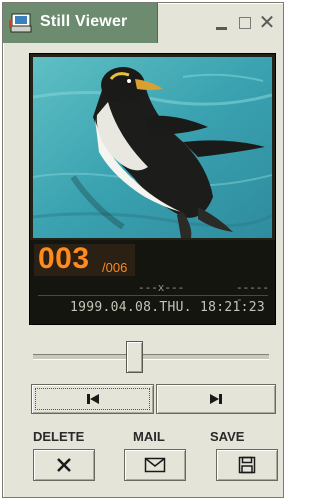 The image size is (320, 499). I want to click on delete-button, so click(64, 465).